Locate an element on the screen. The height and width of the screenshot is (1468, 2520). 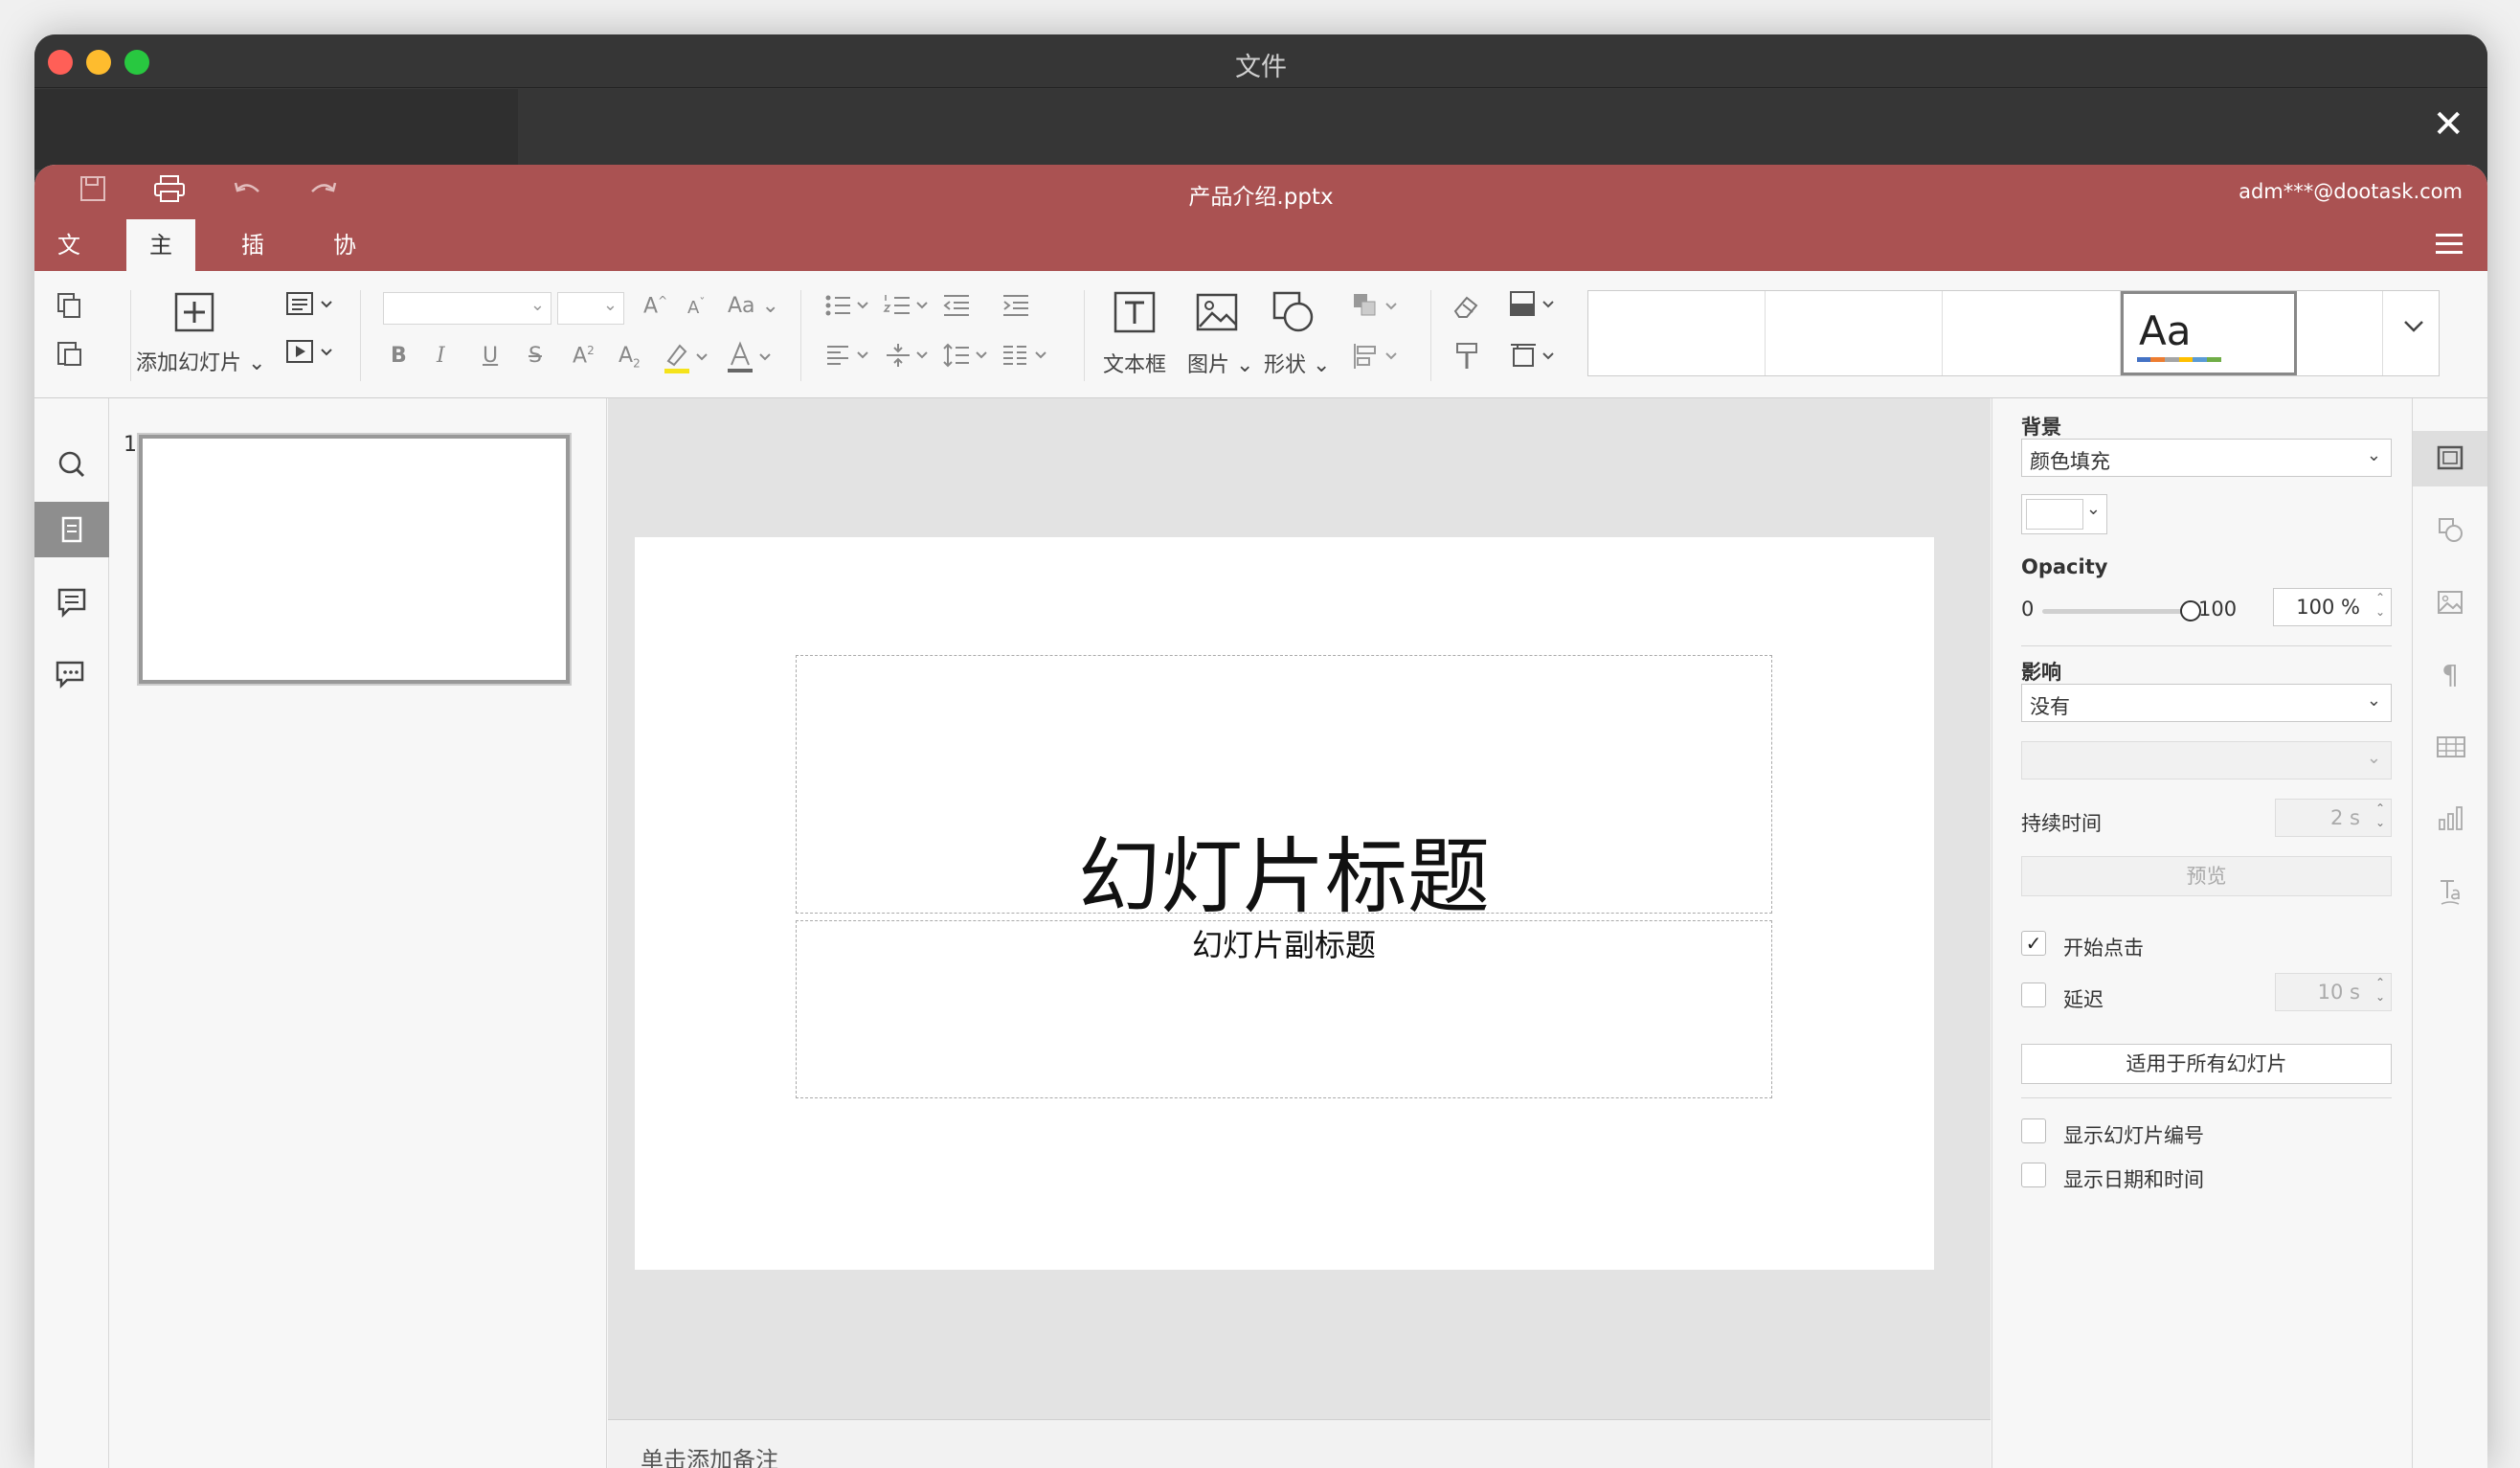
align-objects-icon is located at coordinates (1379, 358).